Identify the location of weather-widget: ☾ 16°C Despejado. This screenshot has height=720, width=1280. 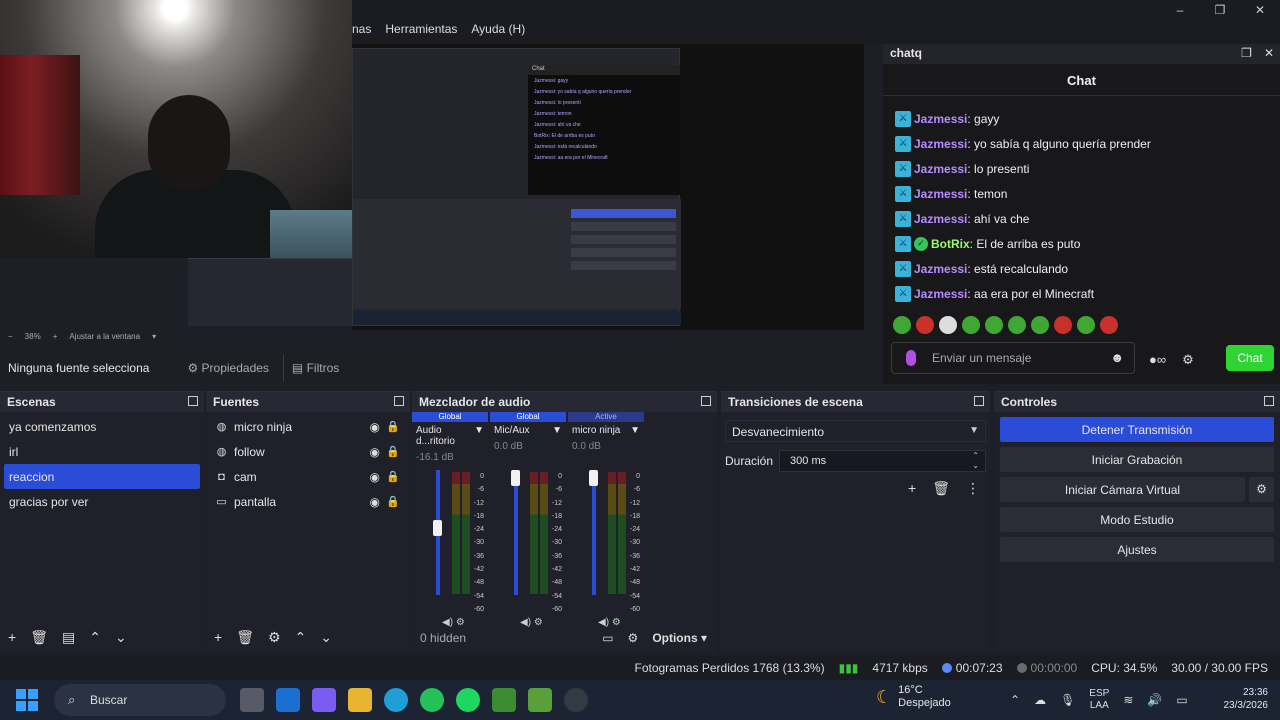
(913, 697).